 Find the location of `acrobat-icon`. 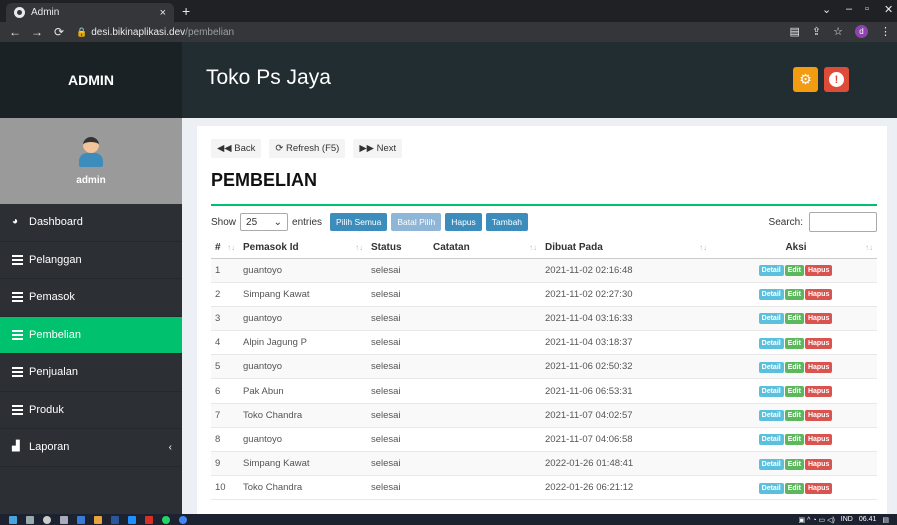

acrobat-icon is located at coordinates (149, 519).